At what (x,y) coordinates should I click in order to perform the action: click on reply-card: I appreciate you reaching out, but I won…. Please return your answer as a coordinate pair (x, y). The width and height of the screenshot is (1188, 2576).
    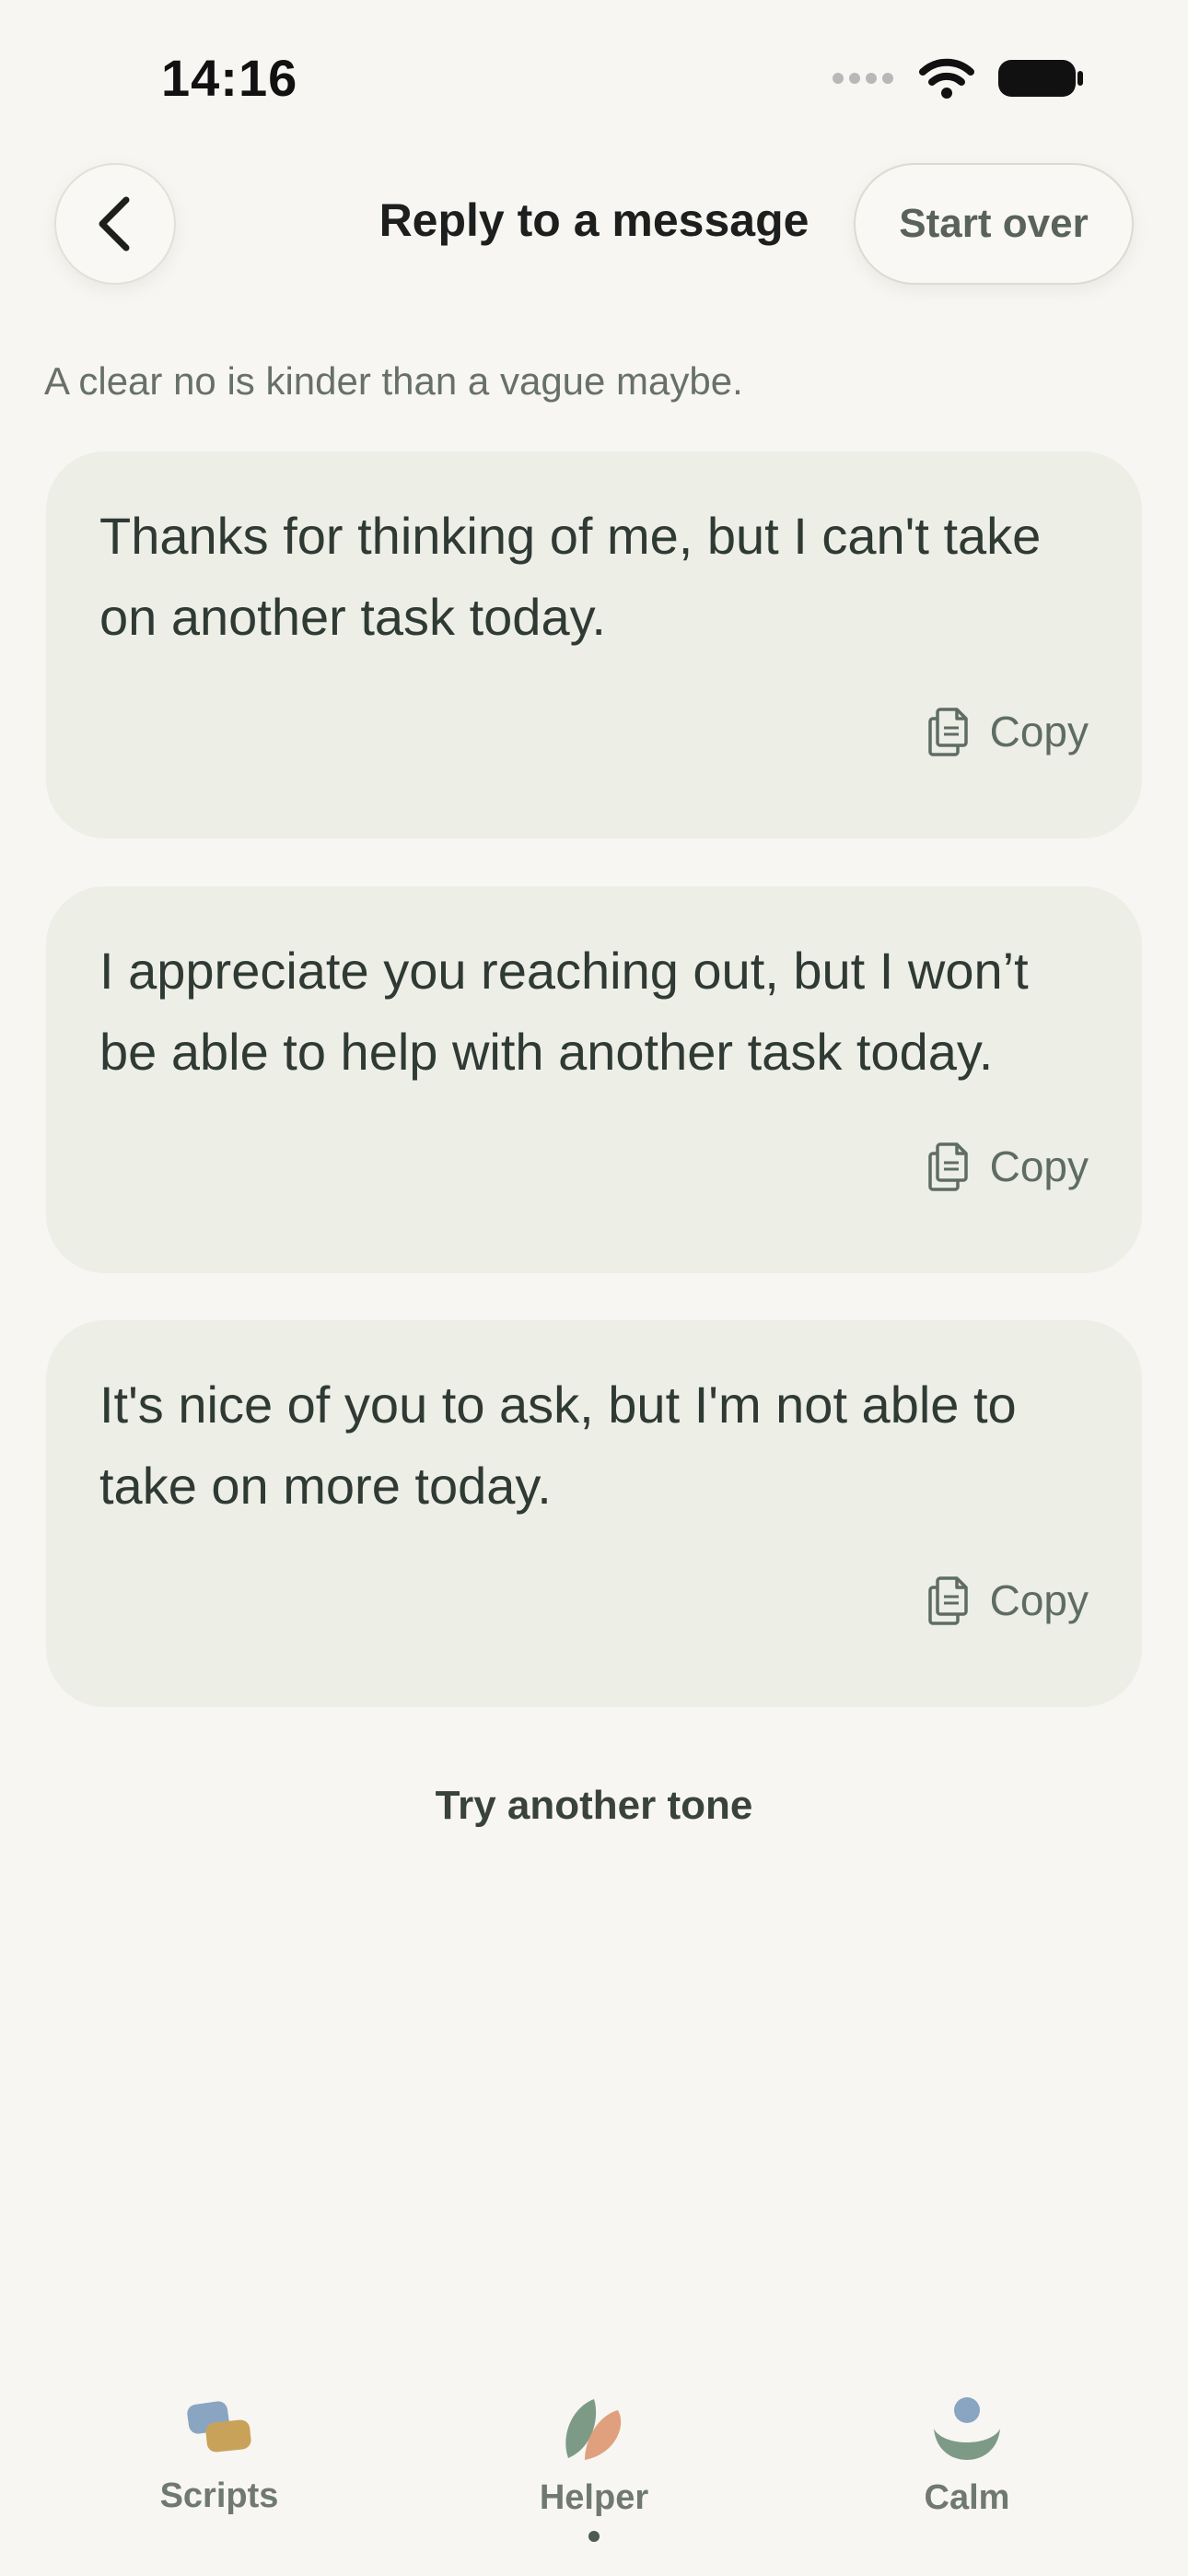
    Looking at the image, I should click on (594, 1079).